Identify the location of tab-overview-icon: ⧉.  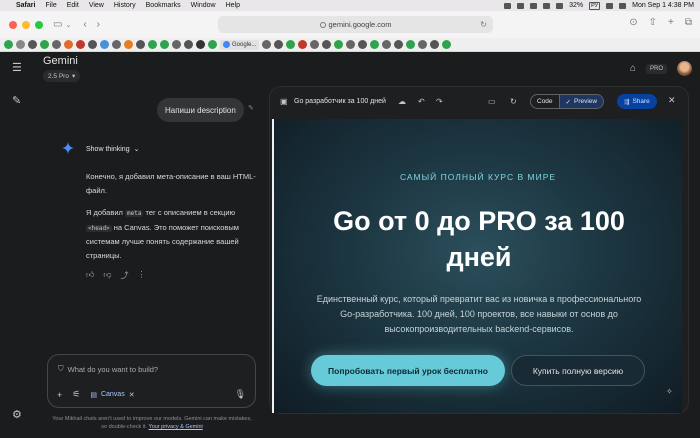
(688, 22).